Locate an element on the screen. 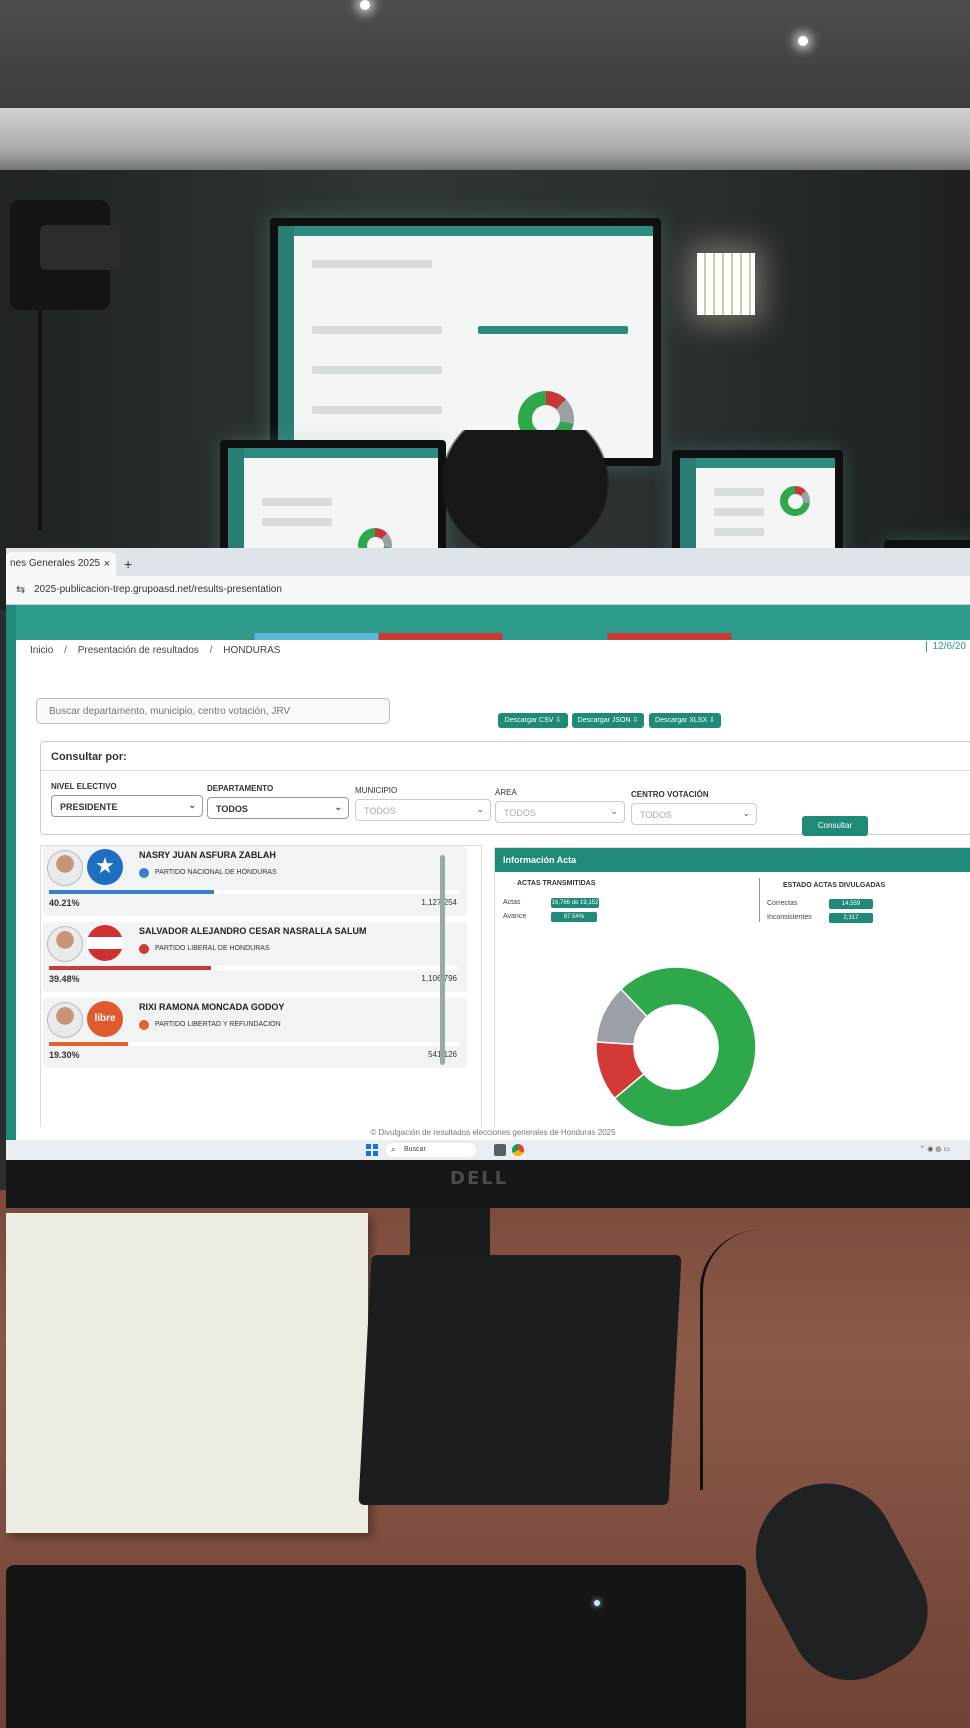 Image resolution: width=970 pixels, height=1728 pixels. area-value: TODOS is located at coordinates (520, 813).